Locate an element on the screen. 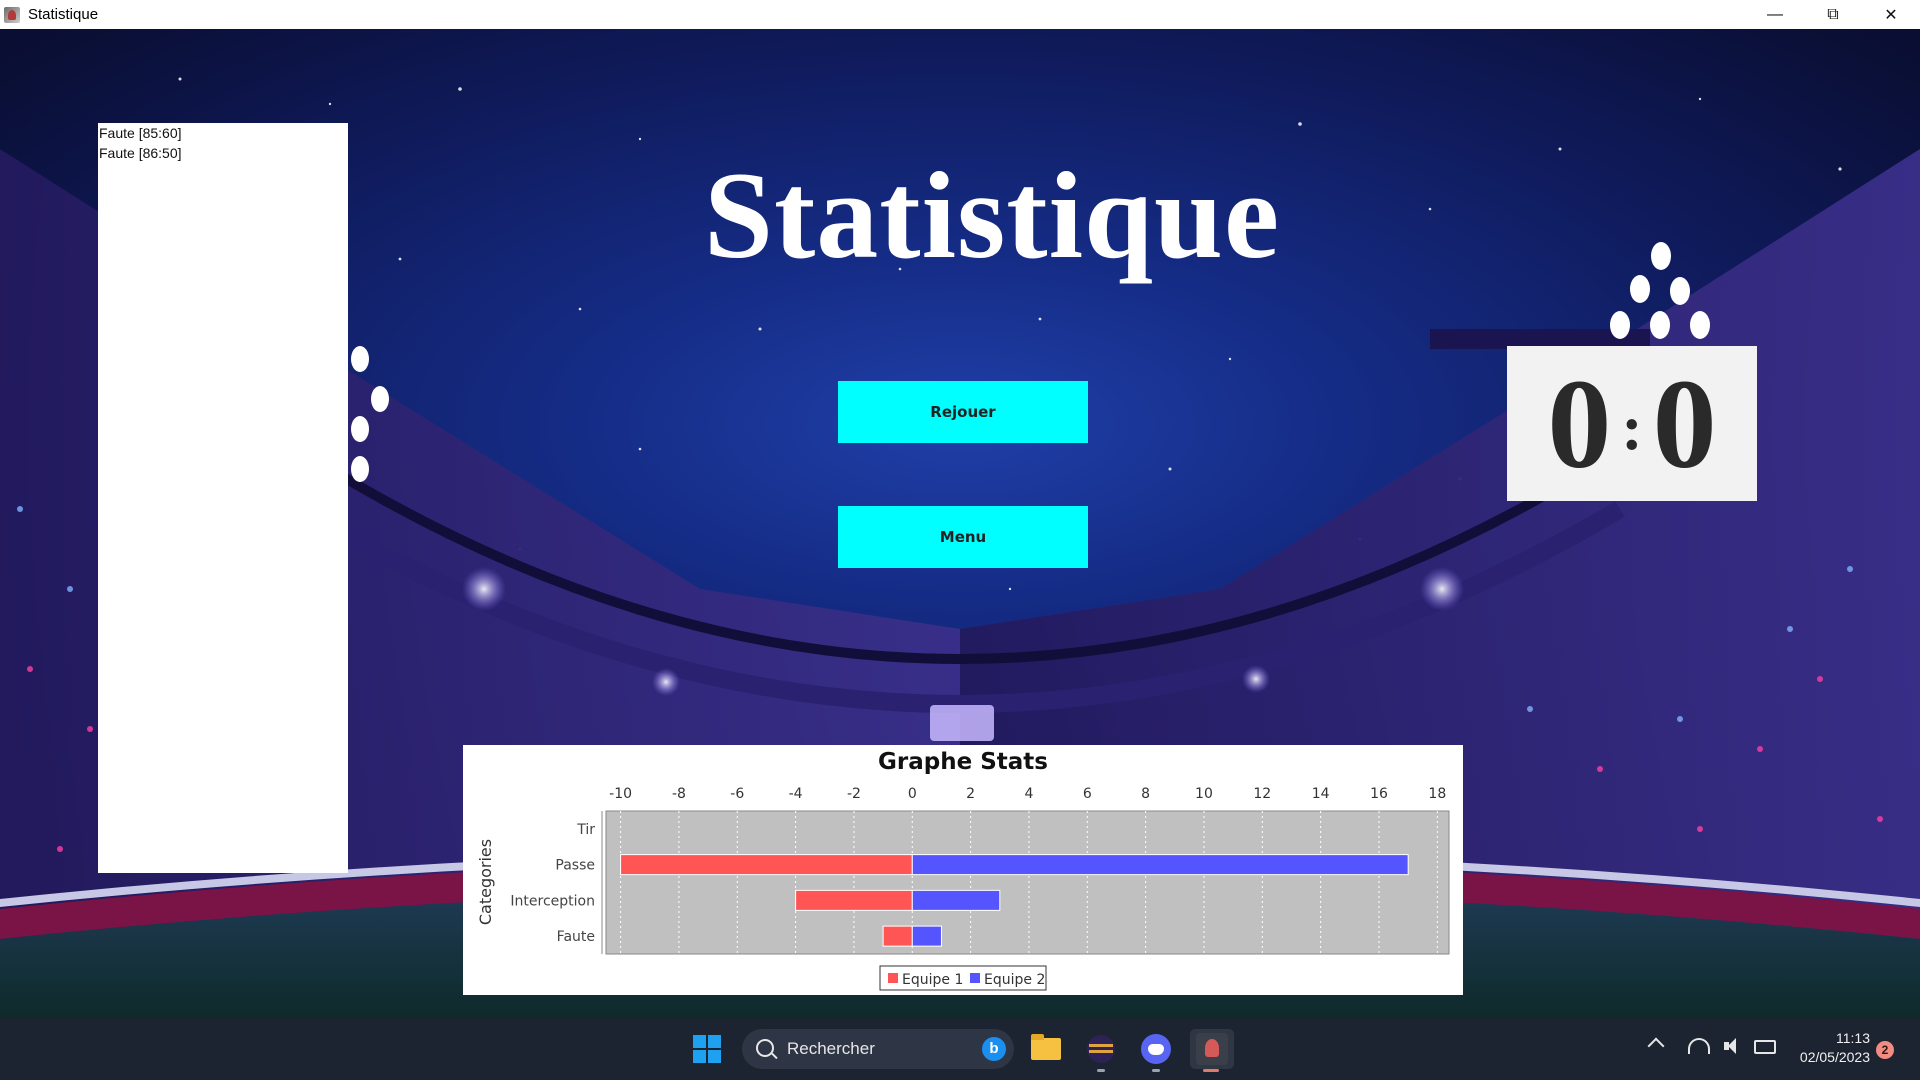 The width and height of the screenshot is (1920, 1080). x-tick-label: 14 is located at coordinates (1321, 794).